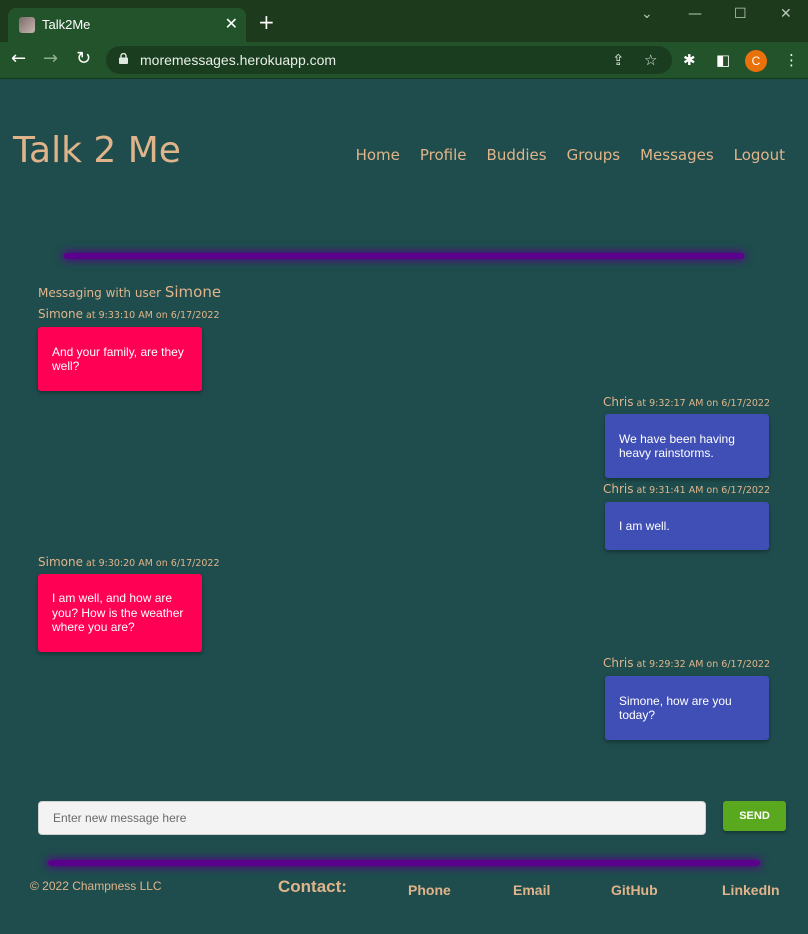 The height and width of the screenshot is (934, 808). What do you see at coordinates (83, 59) in the screenshot?
I see `reload-icon: ↻` at bounding box center [83, 59].